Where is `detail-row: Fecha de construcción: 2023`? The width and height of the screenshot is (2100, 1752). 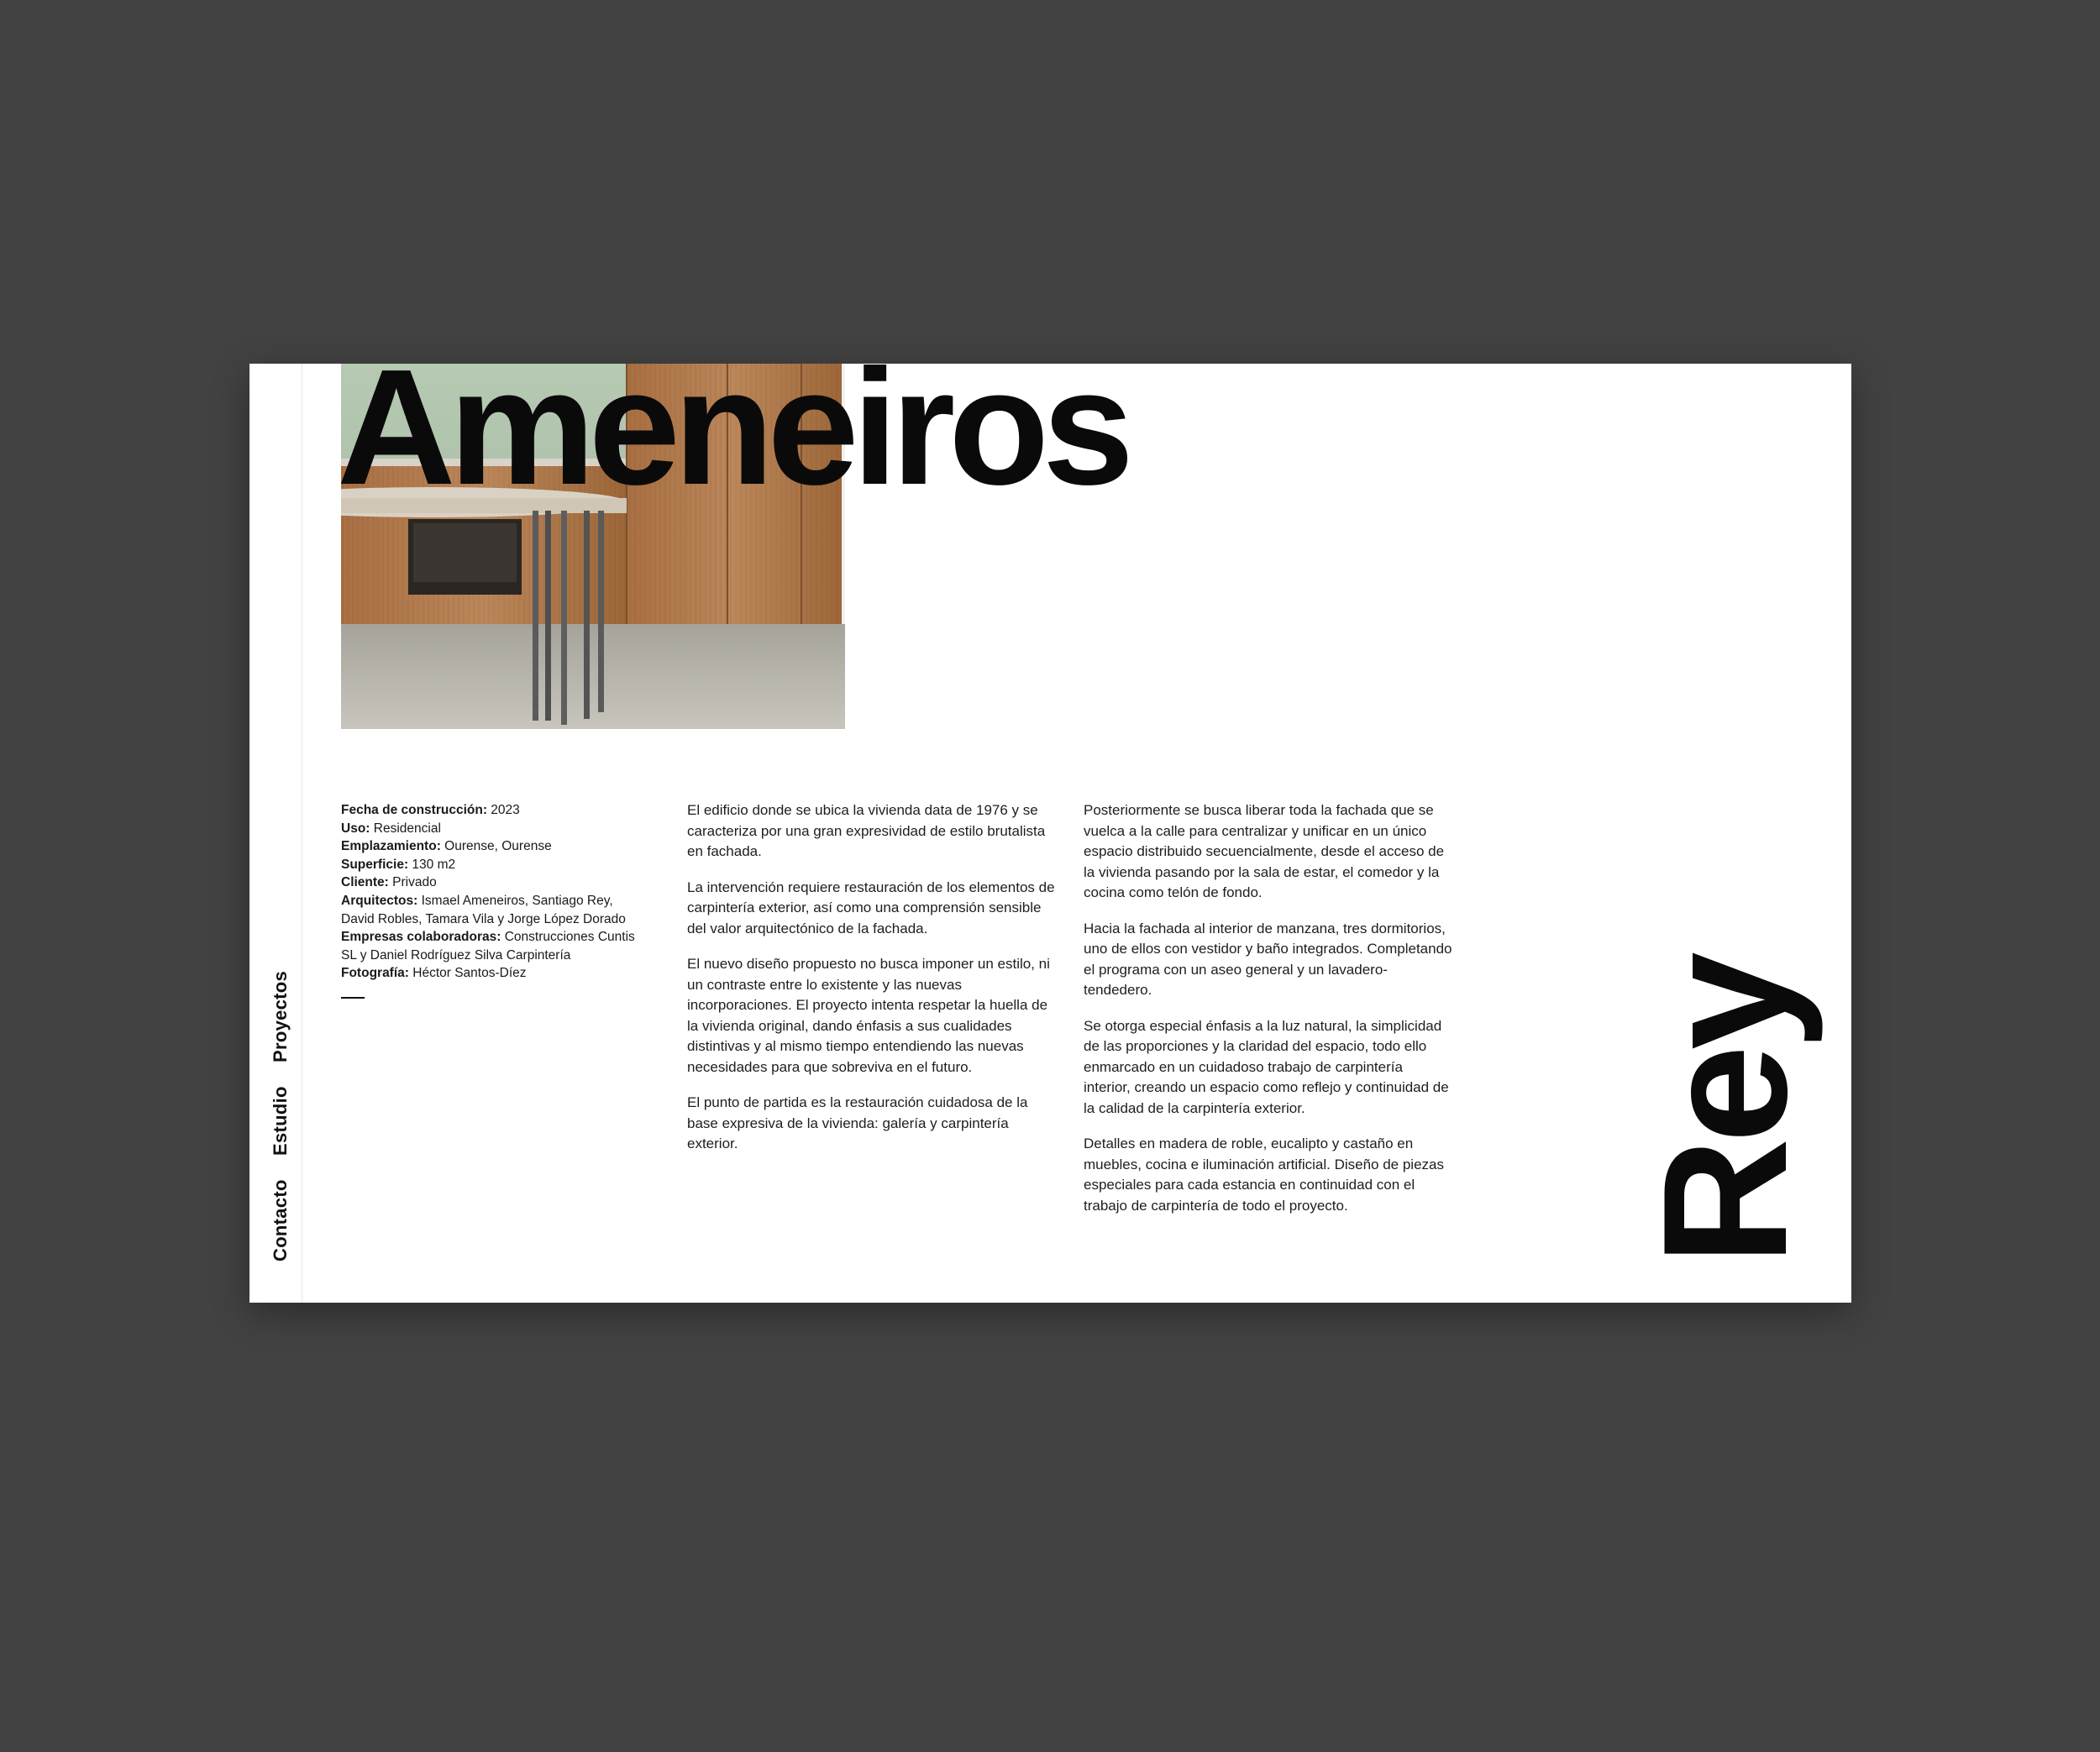
detail-row: Fecha de construcción: 2023 is located at coordinates (492, 810).